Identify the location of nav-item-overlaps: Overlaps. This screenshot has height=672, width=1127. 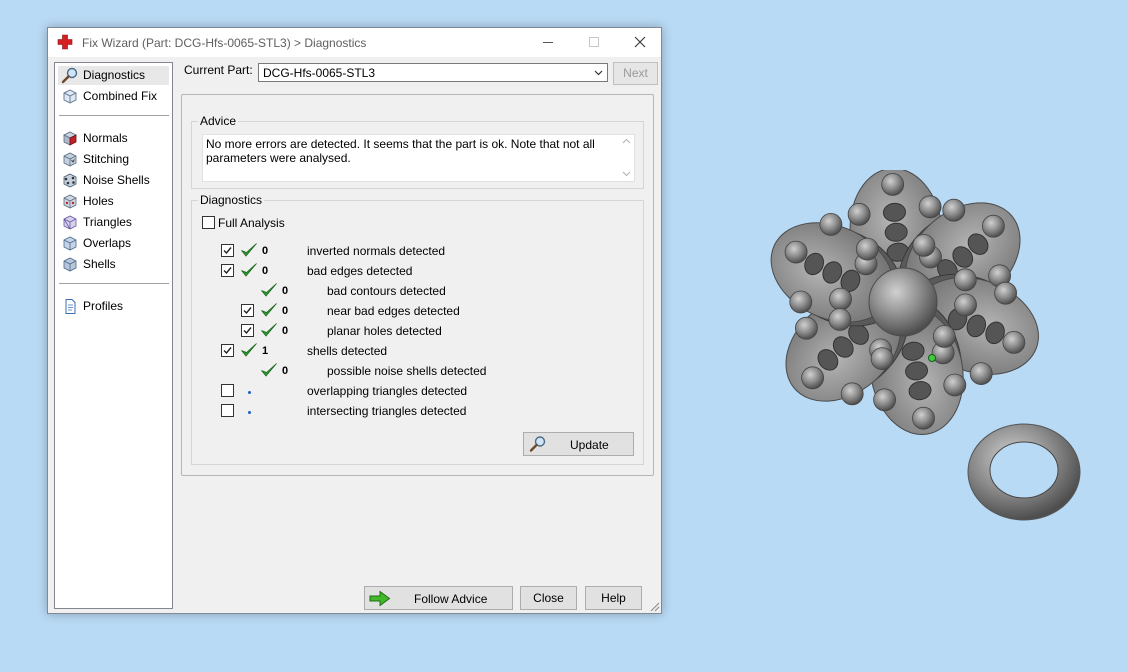
(113, 243).